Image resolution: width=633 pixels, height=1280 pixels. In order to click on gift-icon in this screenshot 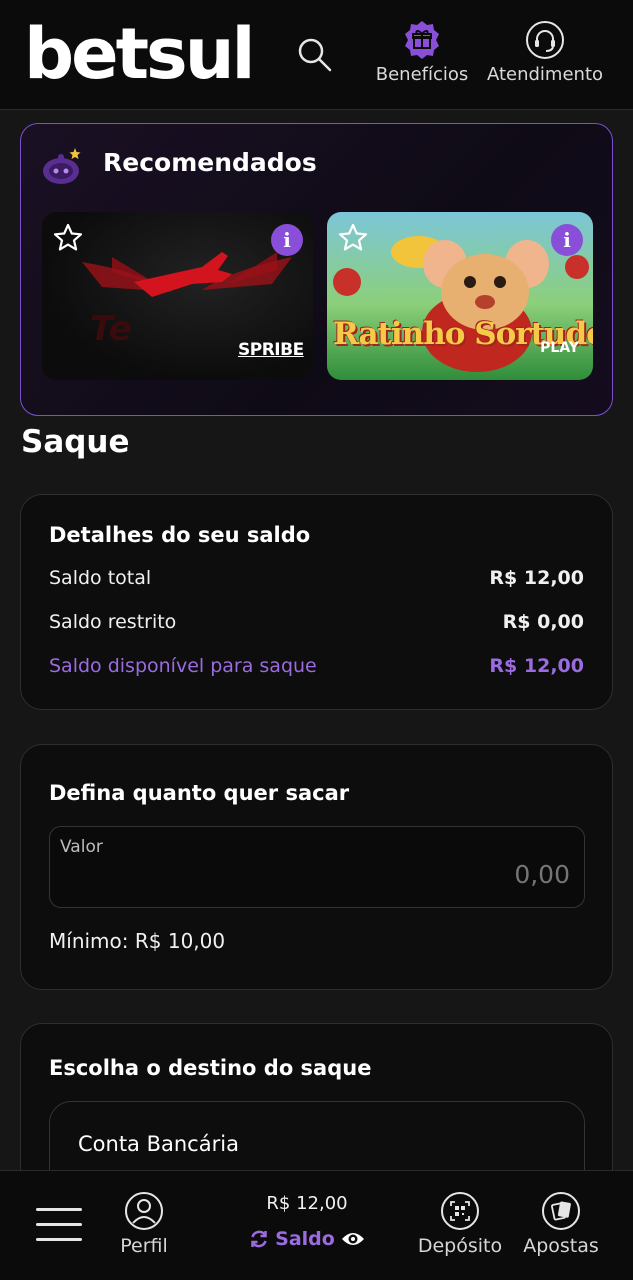, I will do `click(422, 40)`.